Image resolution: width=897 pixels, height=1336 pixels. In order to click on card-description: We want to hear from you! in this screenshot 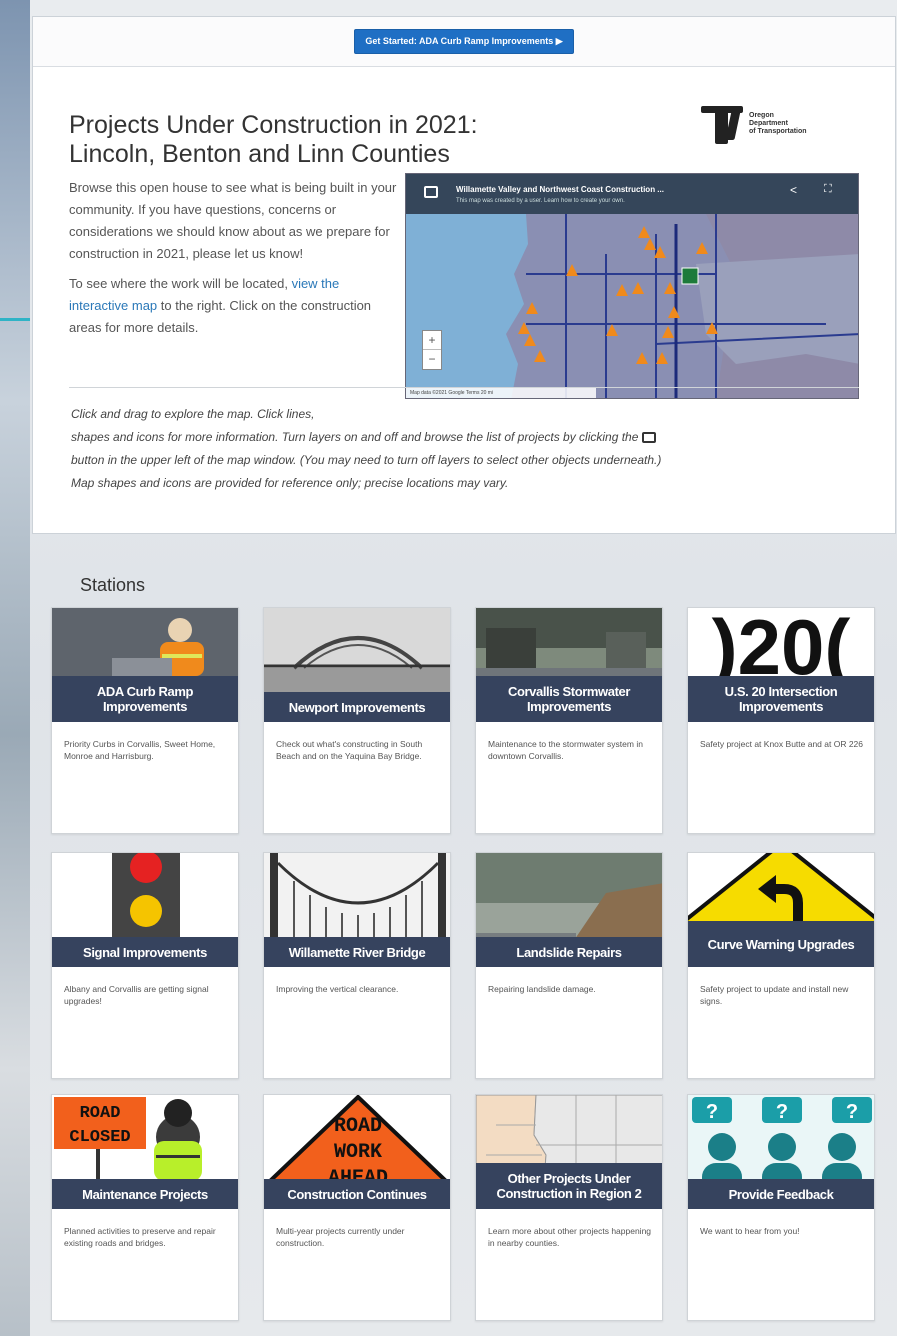, I will do `click(750, 1231)`.